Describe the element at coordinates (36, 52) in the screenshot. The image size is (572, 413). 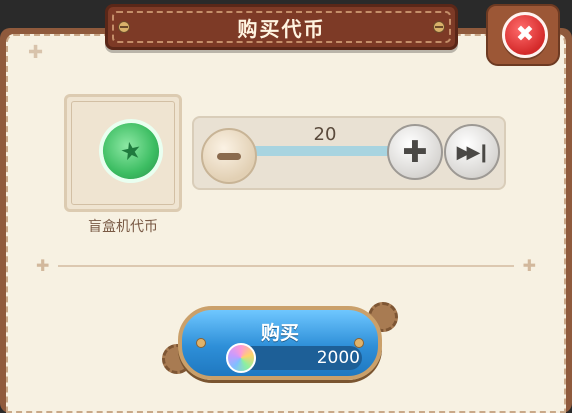
I see `corner-ornament-icon: ✚` at that location.